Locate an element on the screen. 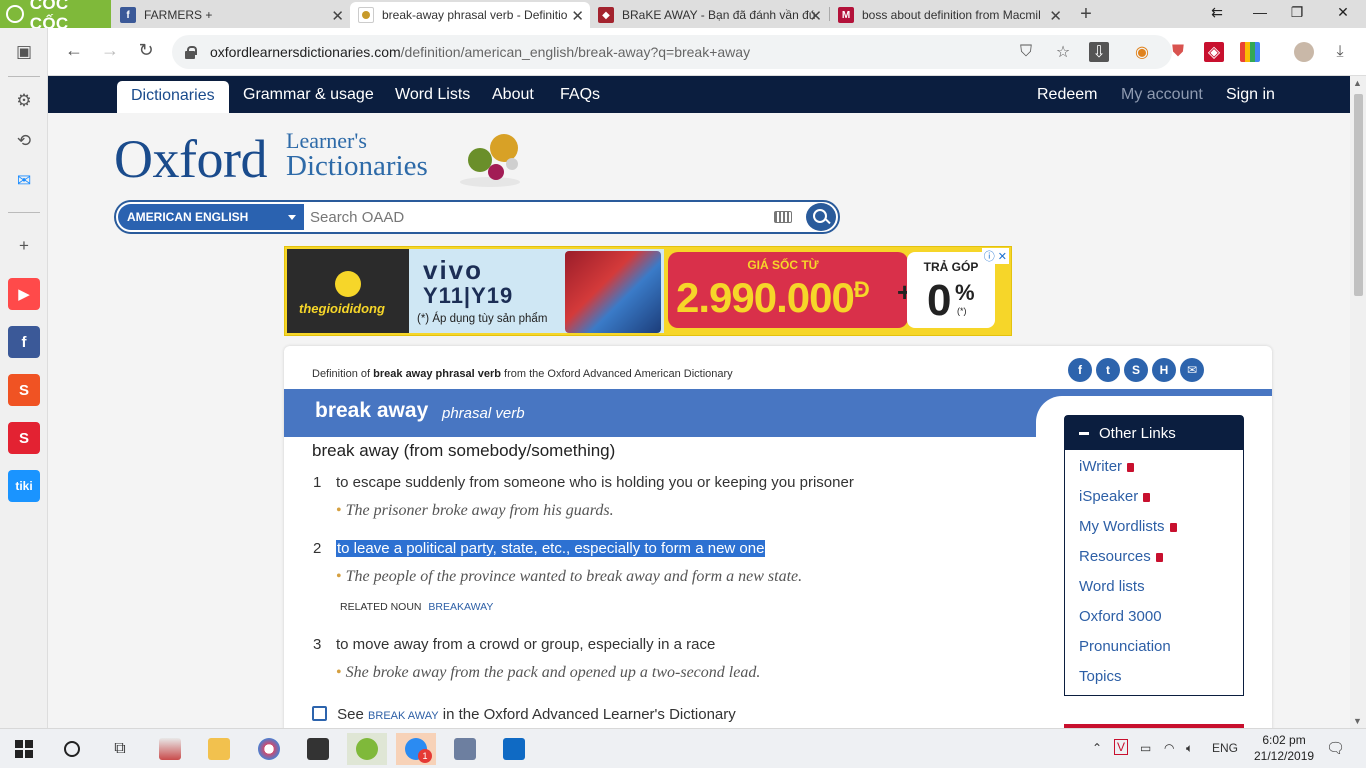  cortana-search-icon is located at coordinates (72, 749).